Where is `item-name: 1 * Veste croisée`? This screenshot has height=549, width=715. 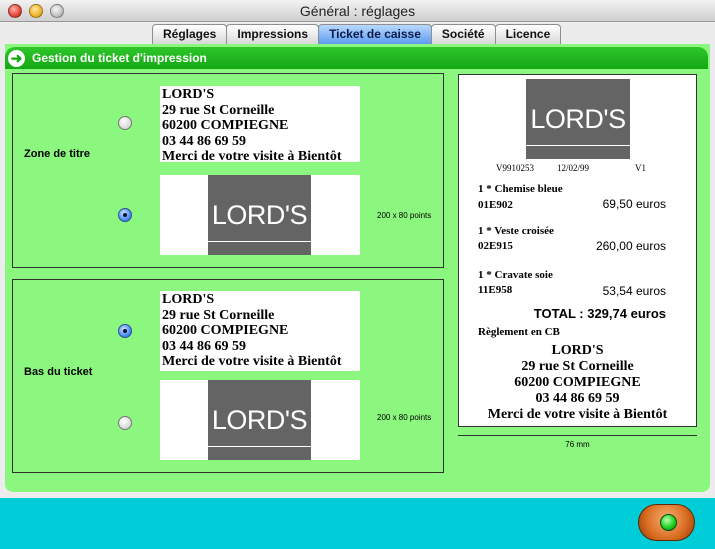
item-name: 1 * Veste croisée is located at coordinates (516, 231).